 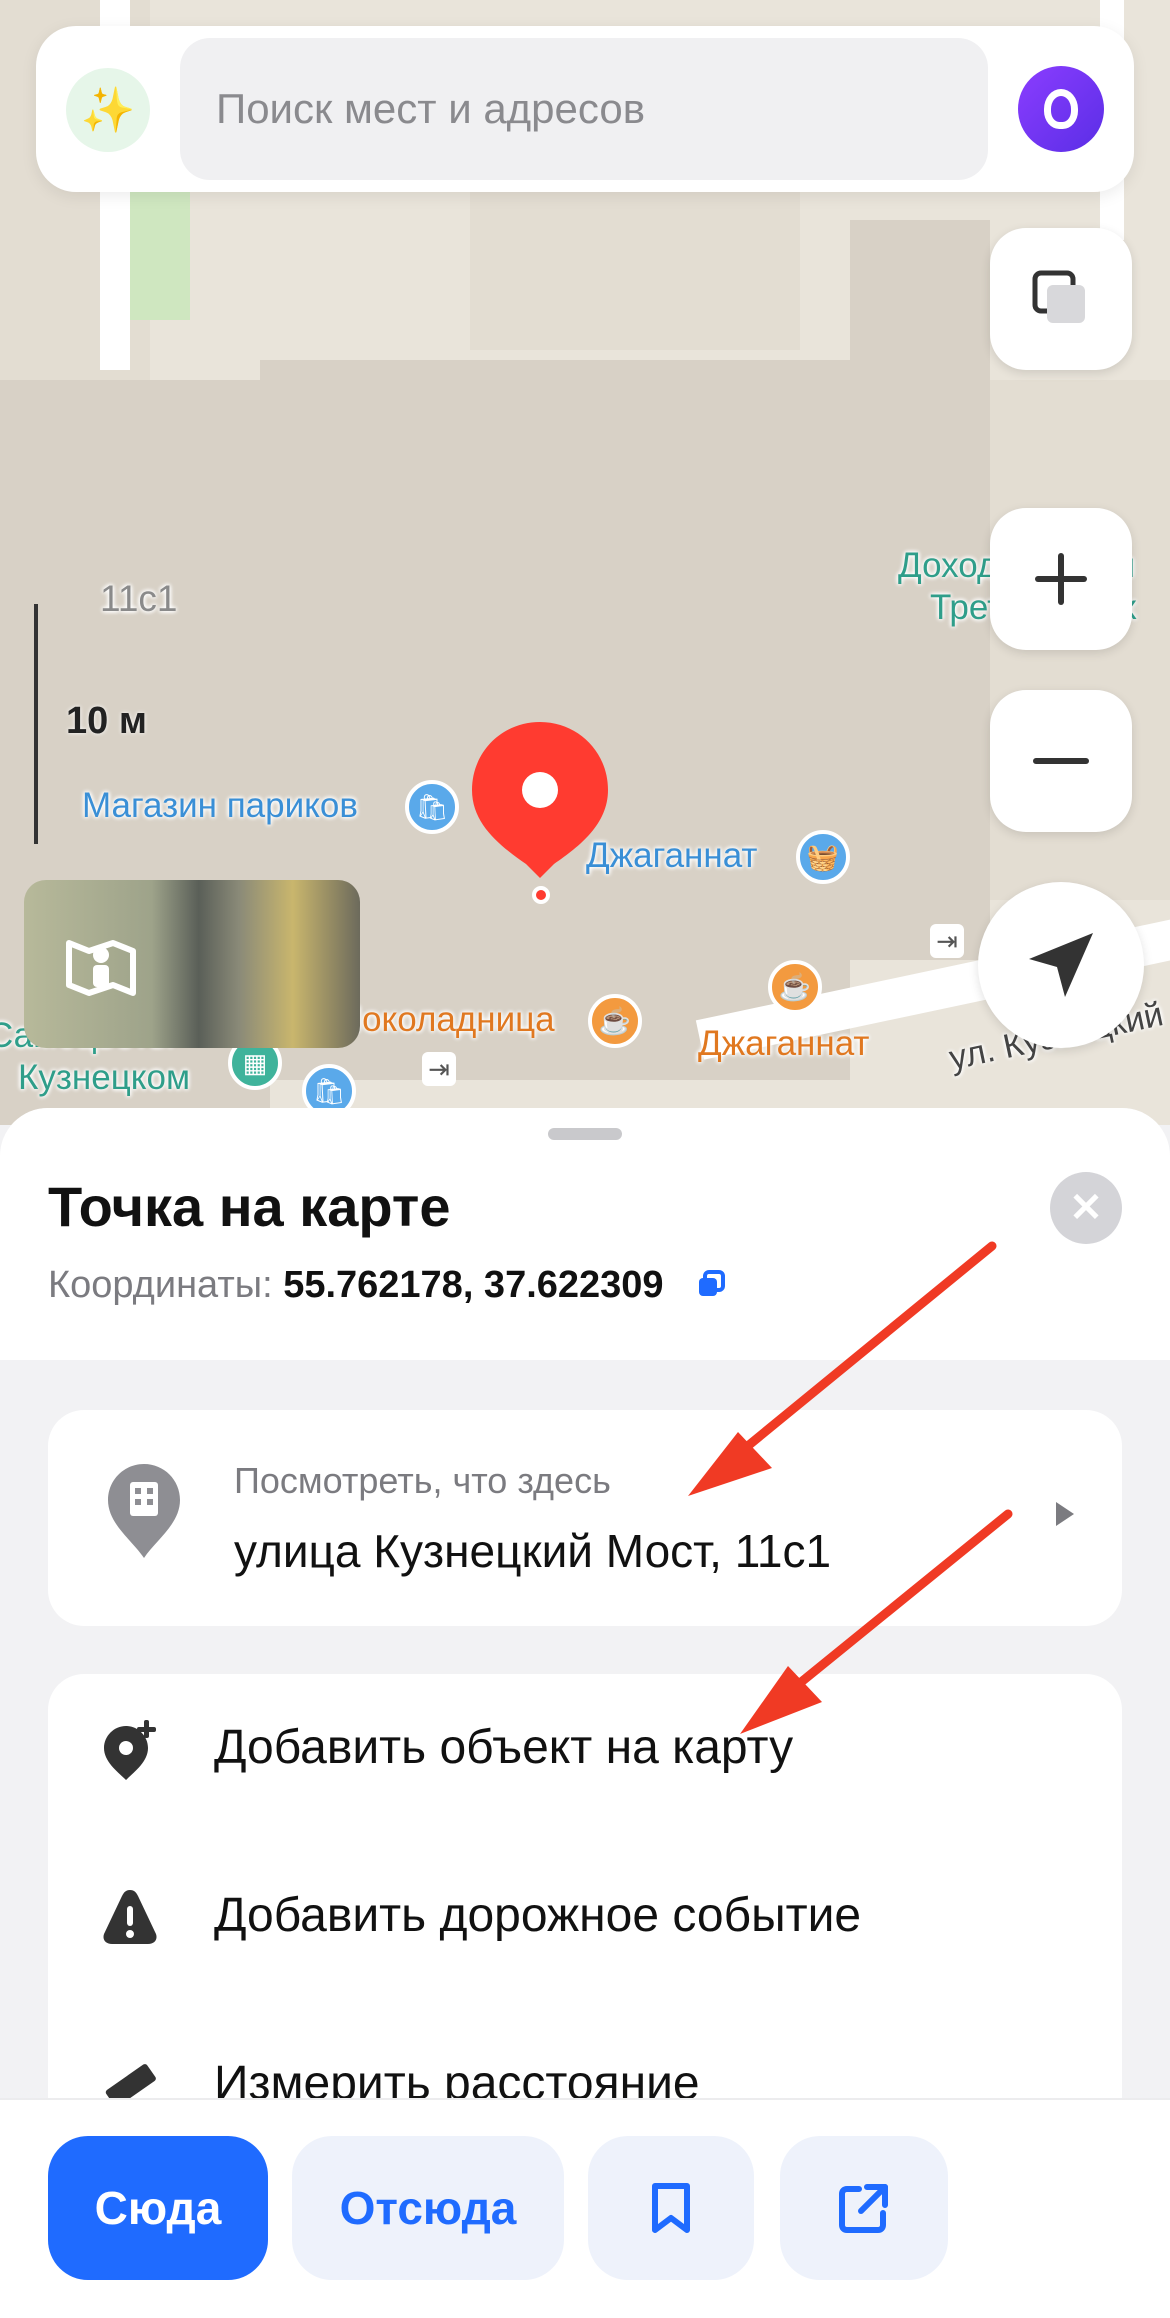 I want to click on poi-label-kuznetskom: Кузнецком, so click(x=104, y=1078).